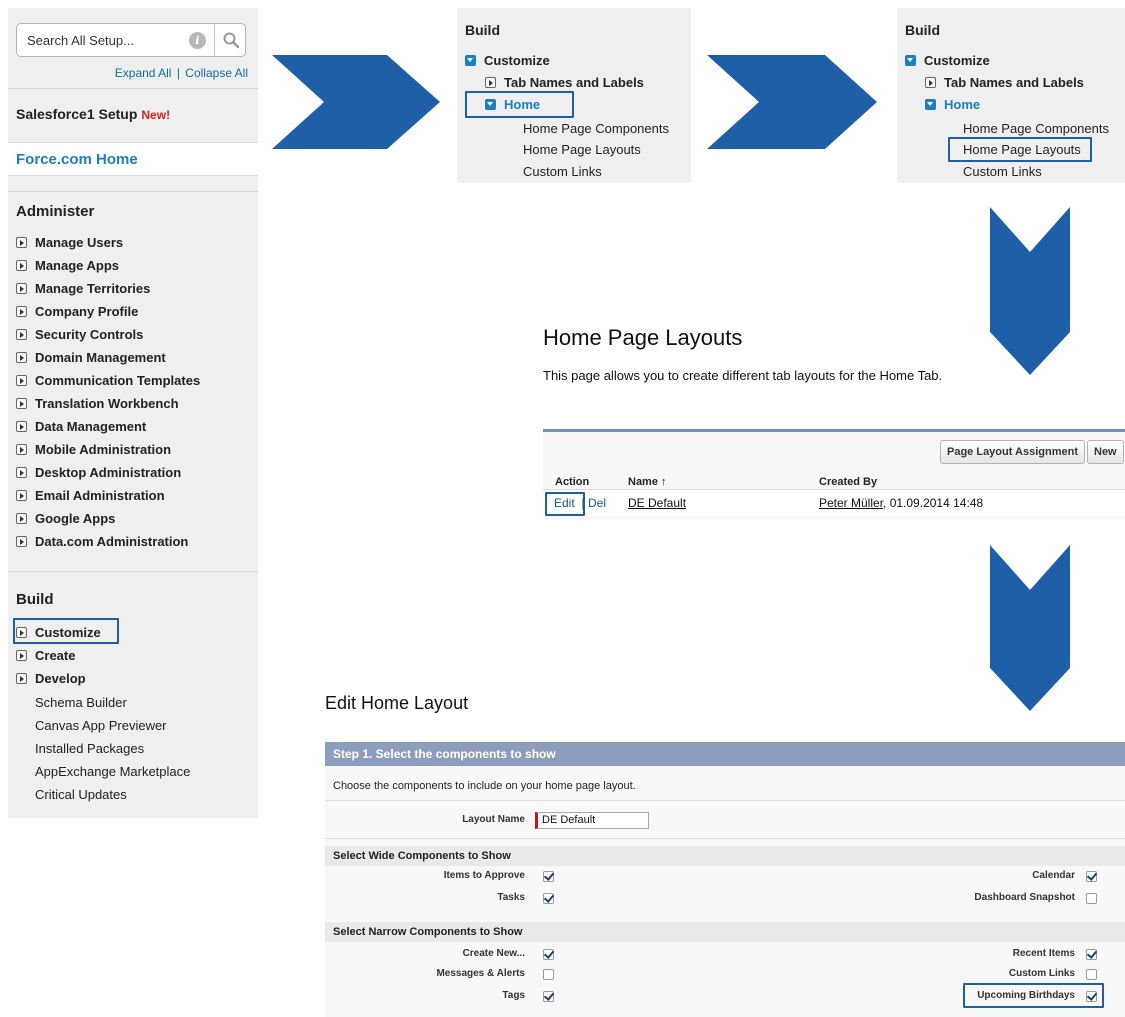  I want to click on info-icon: i, so click(197, 40).